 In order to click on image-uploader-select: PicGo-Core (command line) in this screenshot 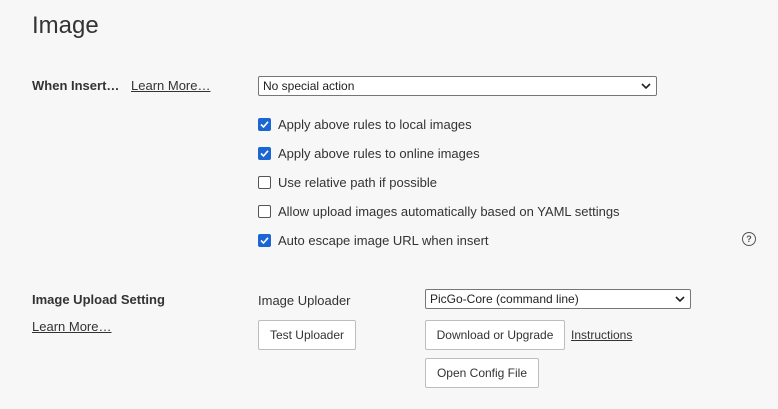, I will do `click(558, 299)`.